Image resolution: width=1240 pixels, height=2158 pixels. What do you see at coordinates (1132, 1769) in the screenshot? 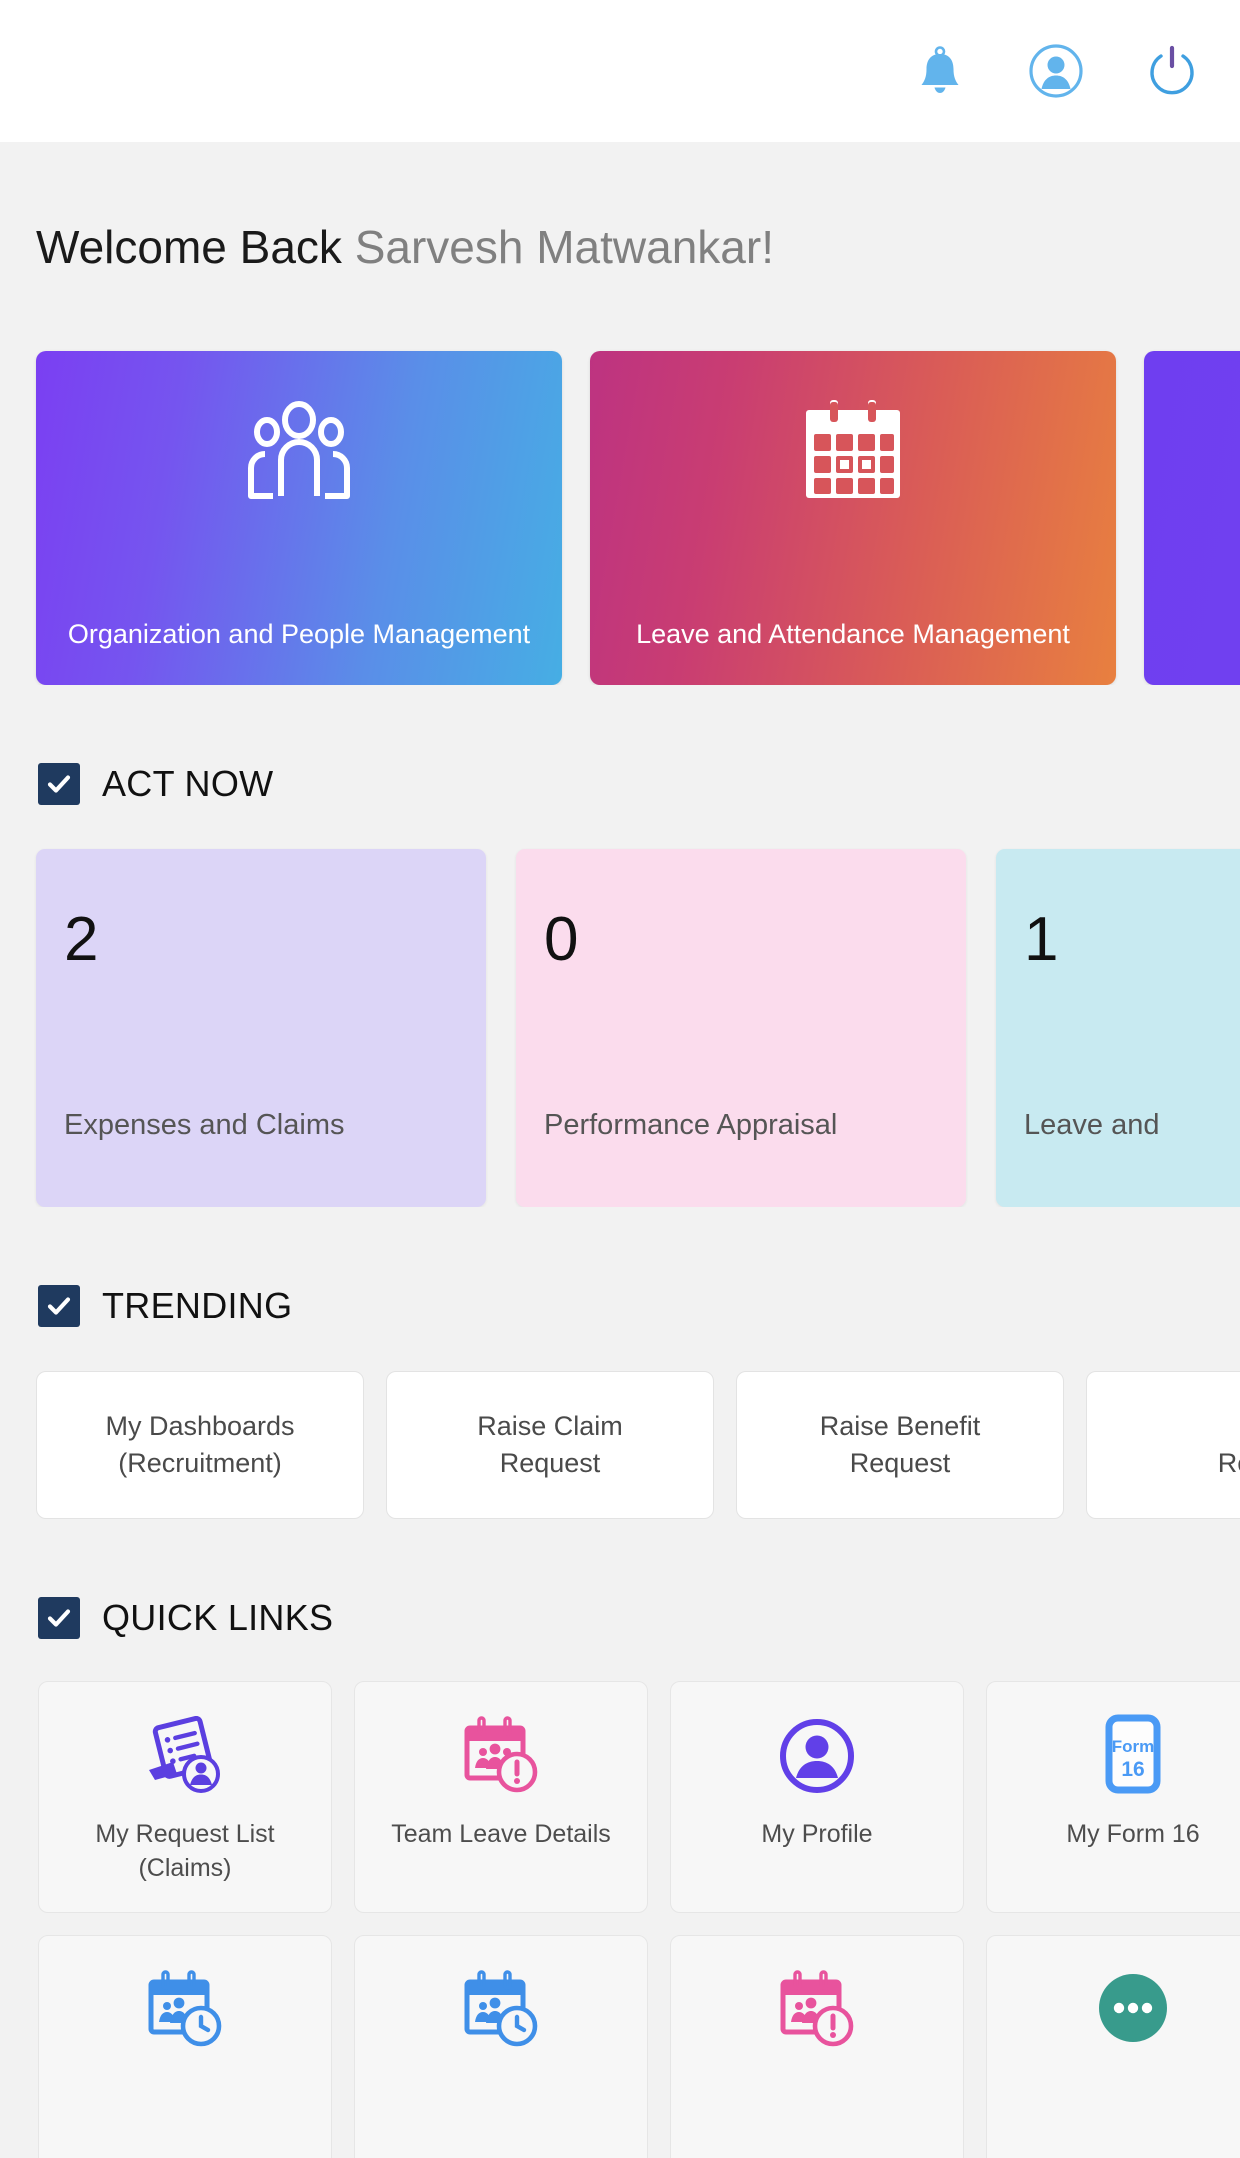
I see `svg-text: 16` at bounding box center [1132, 1769].